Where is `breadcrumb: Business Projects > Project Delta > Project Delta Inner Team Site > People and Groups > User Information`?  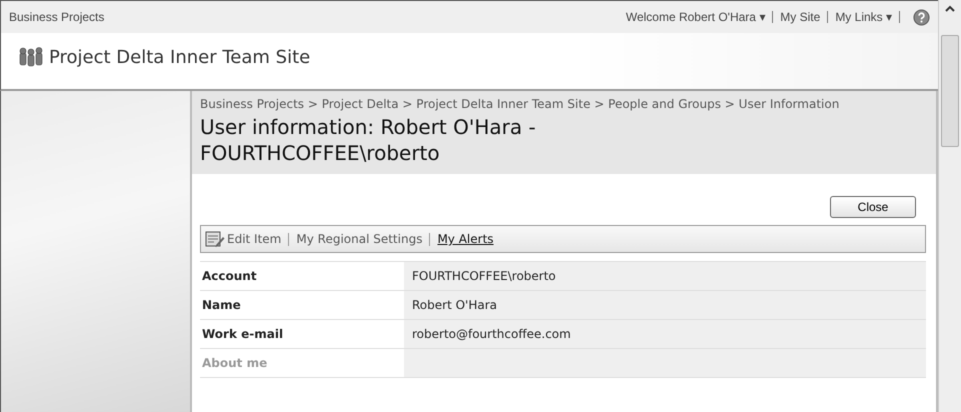 breadcrumb: Business Projects > Project Delta > Project Delta Inner Team Site > People and Groups > User Information is located at coordinates (540, 104).